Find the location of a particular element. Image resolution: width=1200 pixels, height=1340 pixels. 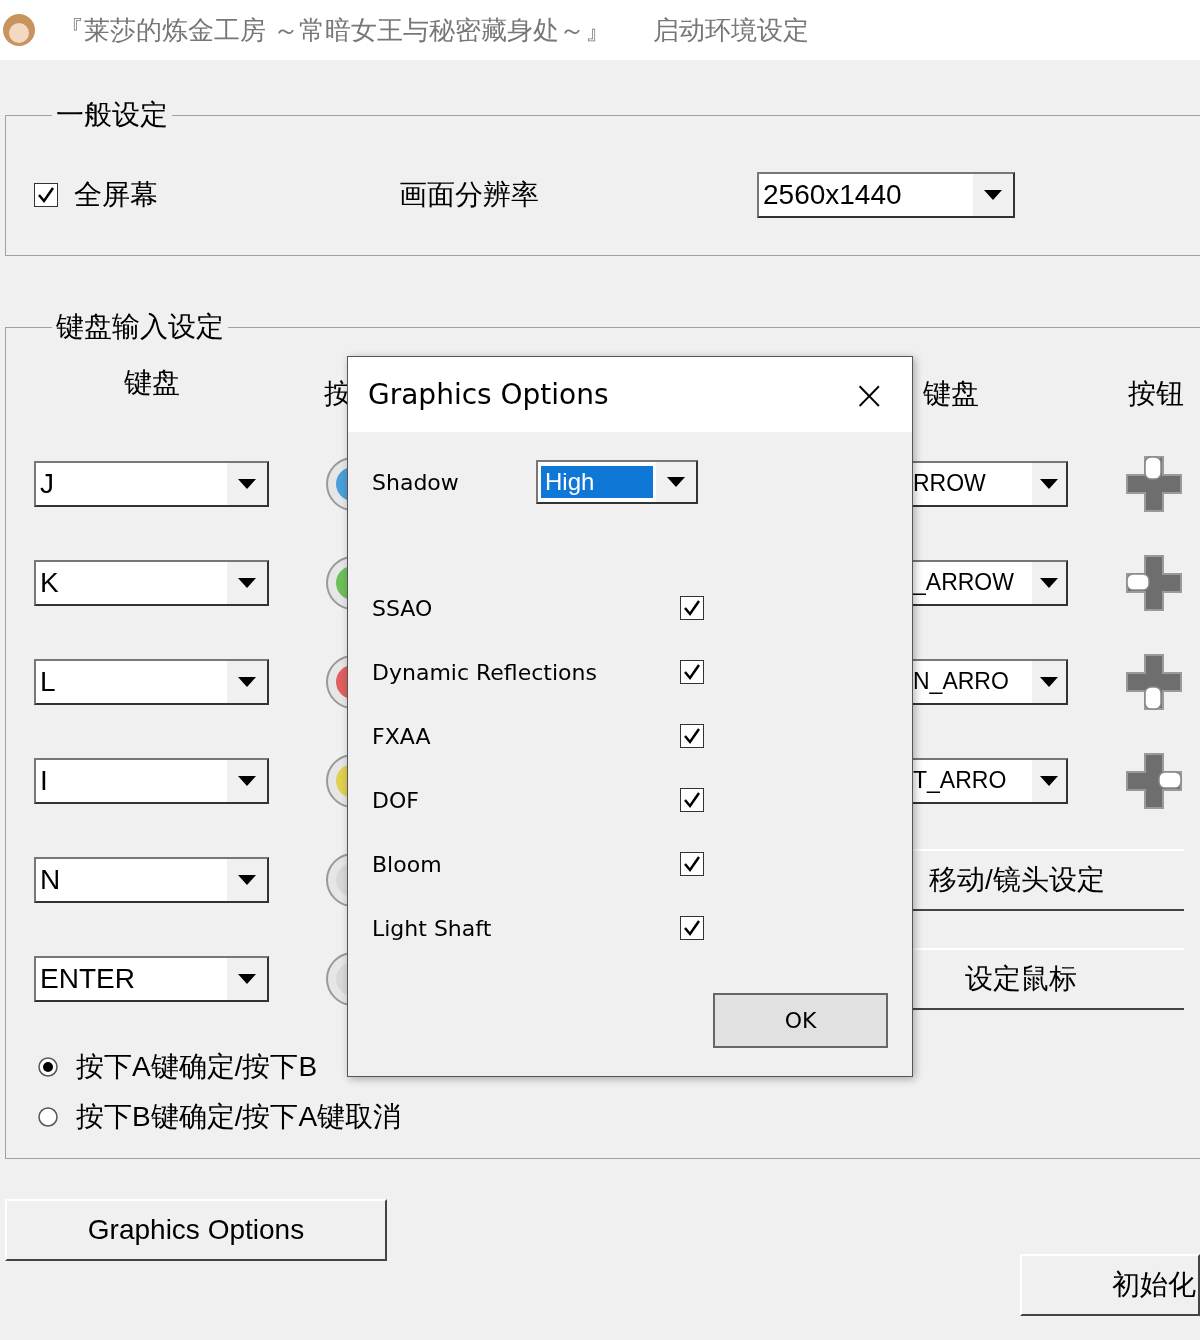

radio-label: 按下B键确定/按下A键取消 is located at coordinates (239, 1117).